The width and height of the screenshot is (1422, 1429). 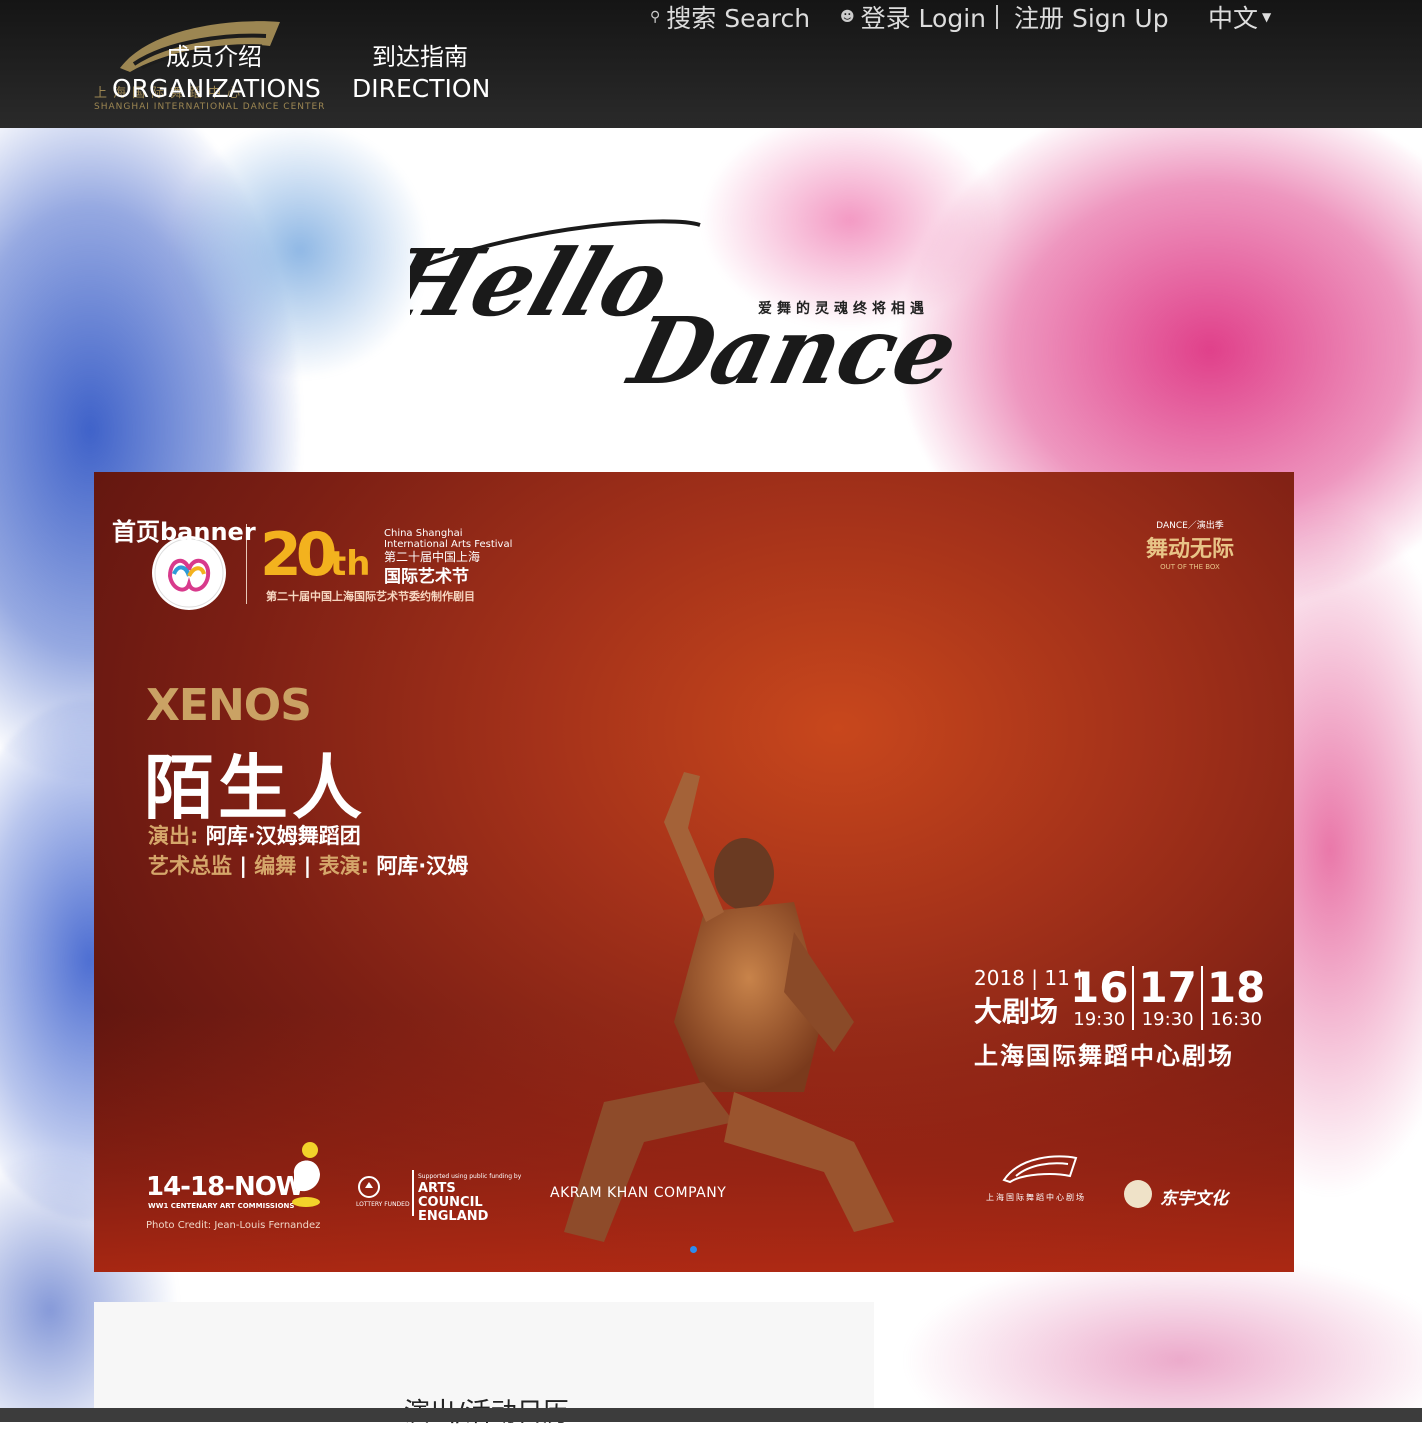 I want to click on nav-organizations: 成员介绍 ORGANIZATIONS, so click(x=216, y=74).